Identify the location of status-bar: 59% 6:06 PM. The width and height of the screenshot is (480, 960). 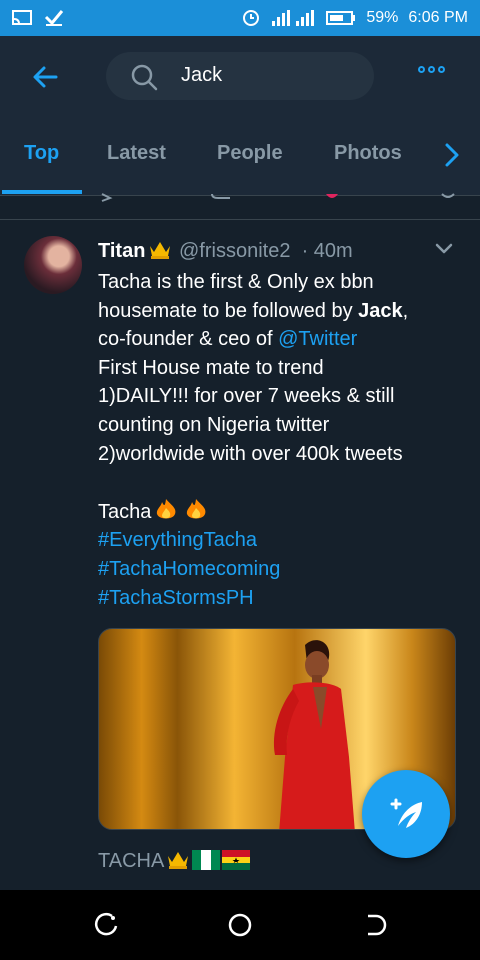
(240, 18).